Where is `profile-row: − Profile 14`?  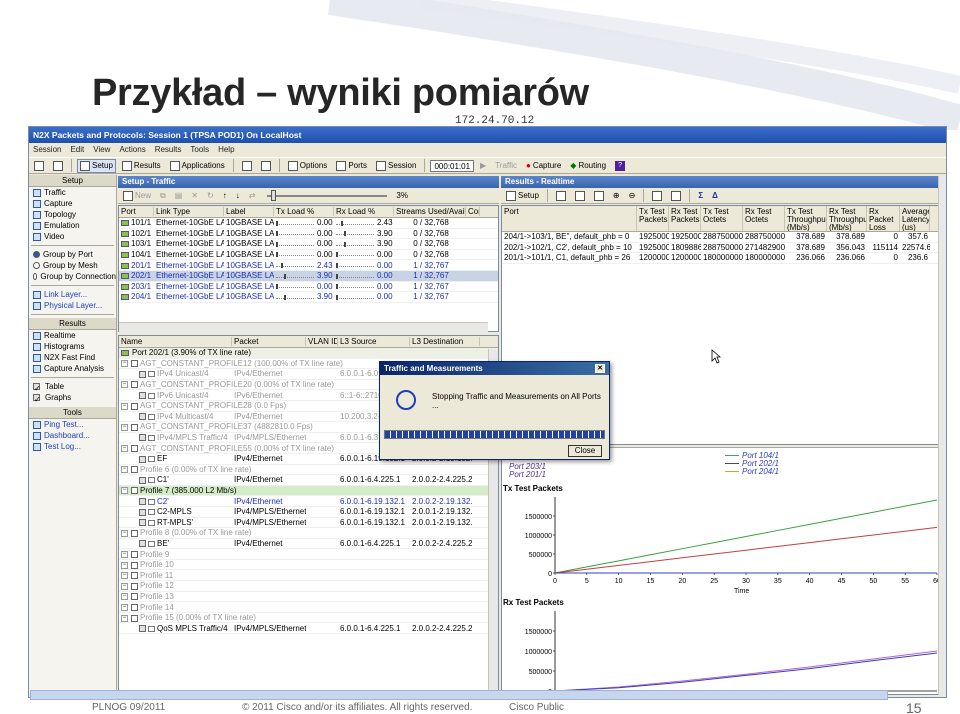
profile-row: − Profile 14 is located at coordinates (308, 607).